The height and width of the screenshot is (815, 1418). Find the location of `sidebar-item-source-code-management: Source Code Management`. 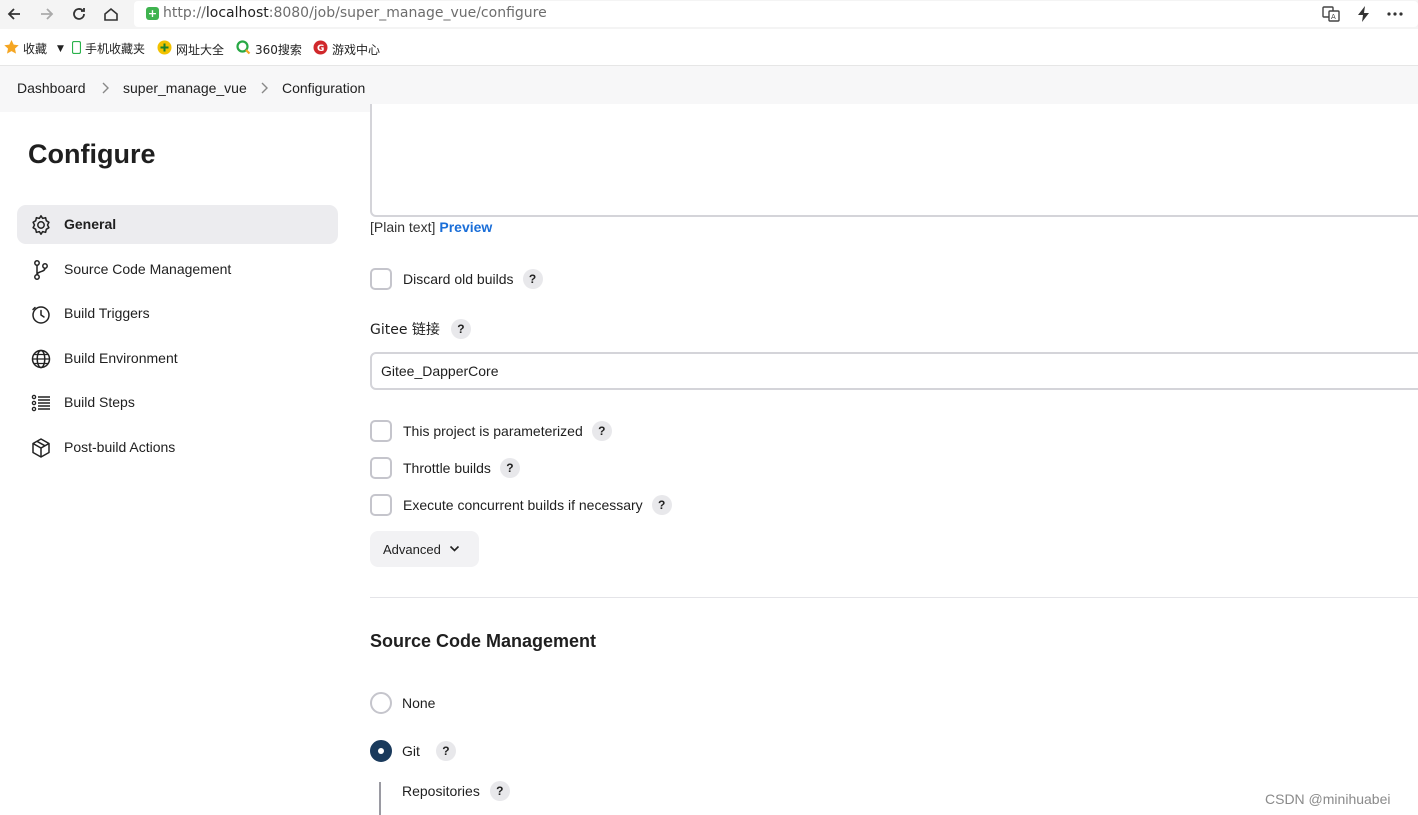

sidebar-item-source-code-management: Source Code Management is located at coordinates (177, 269).